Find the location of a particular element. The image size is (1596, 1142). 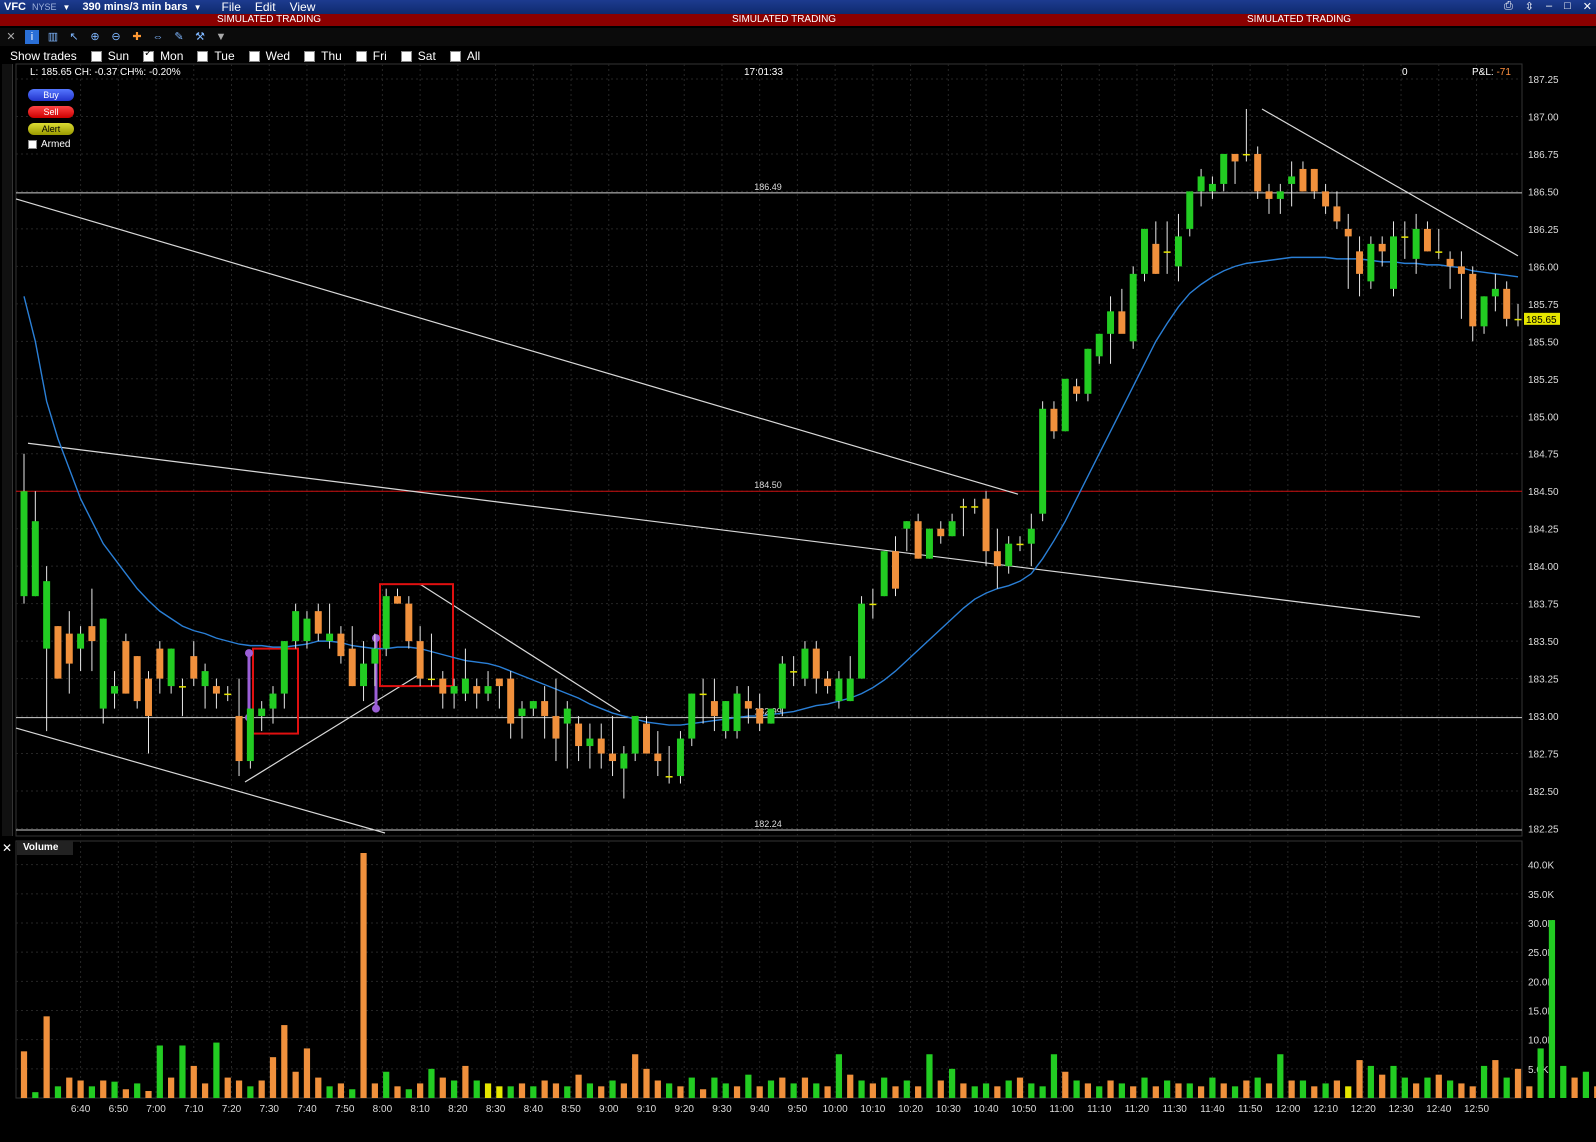

price-tick-label: 187.25 is located at coordinates (1543, 80).